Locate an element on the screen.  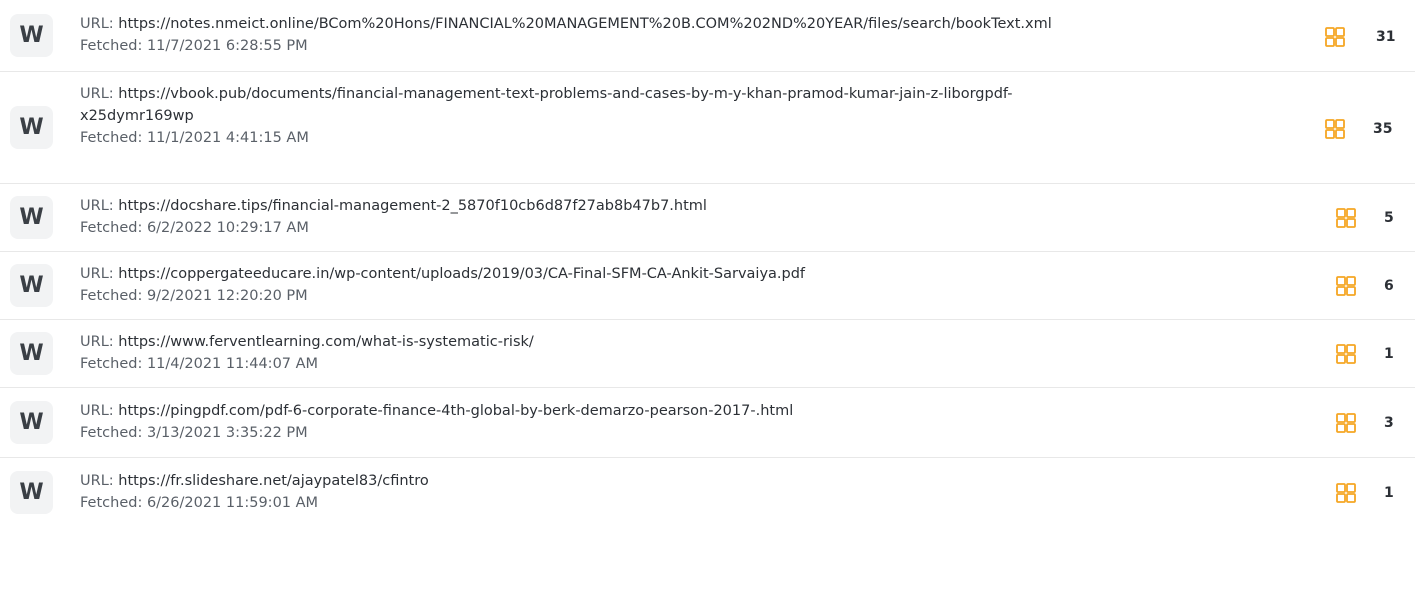
source-url-line-2: x25dymr169wp is located at coordinates (546, 116).